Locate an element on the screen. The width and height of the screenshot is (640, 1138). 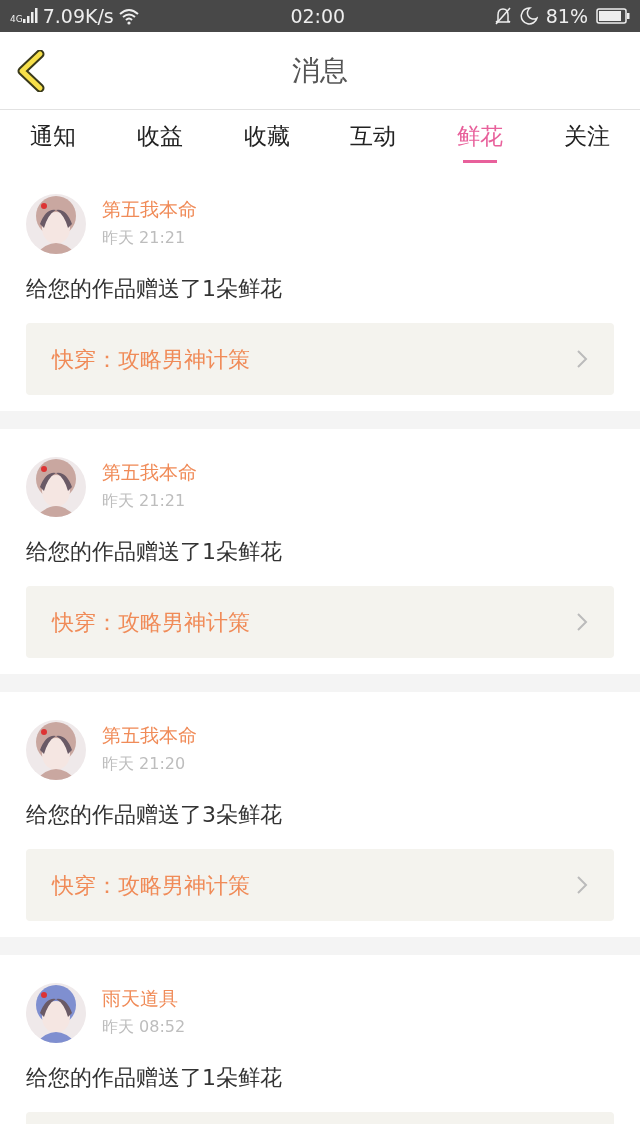
message-text: 给您的作品赠送了3朵鲜花 is located at coordinates (154, 815).